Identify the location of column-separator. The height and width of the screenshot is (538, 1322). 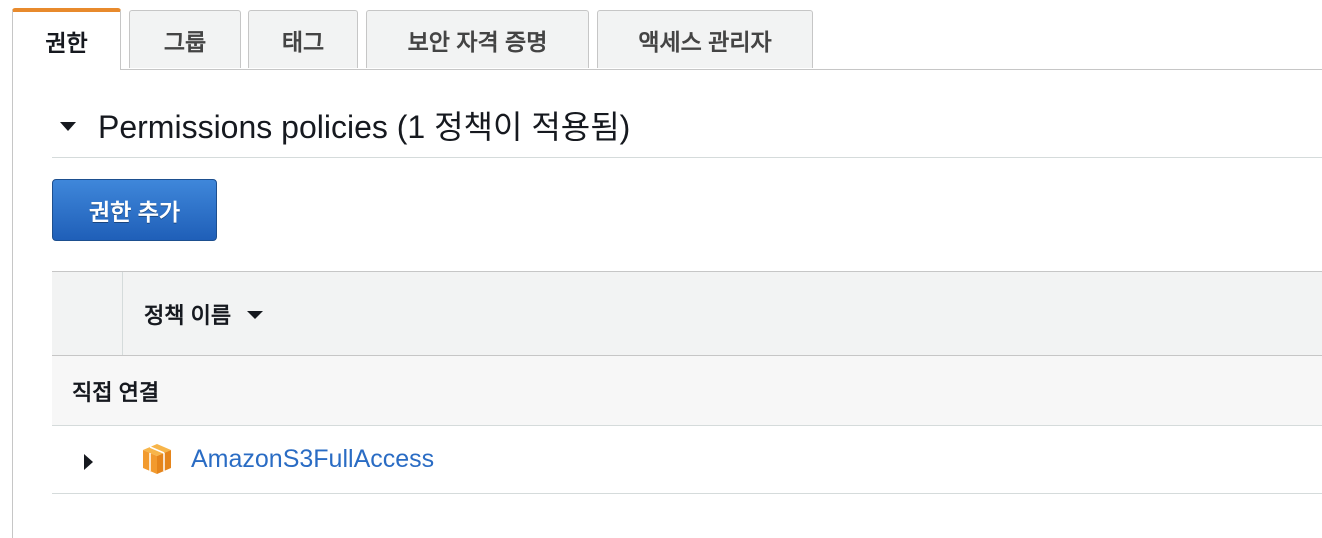
(122, 313).